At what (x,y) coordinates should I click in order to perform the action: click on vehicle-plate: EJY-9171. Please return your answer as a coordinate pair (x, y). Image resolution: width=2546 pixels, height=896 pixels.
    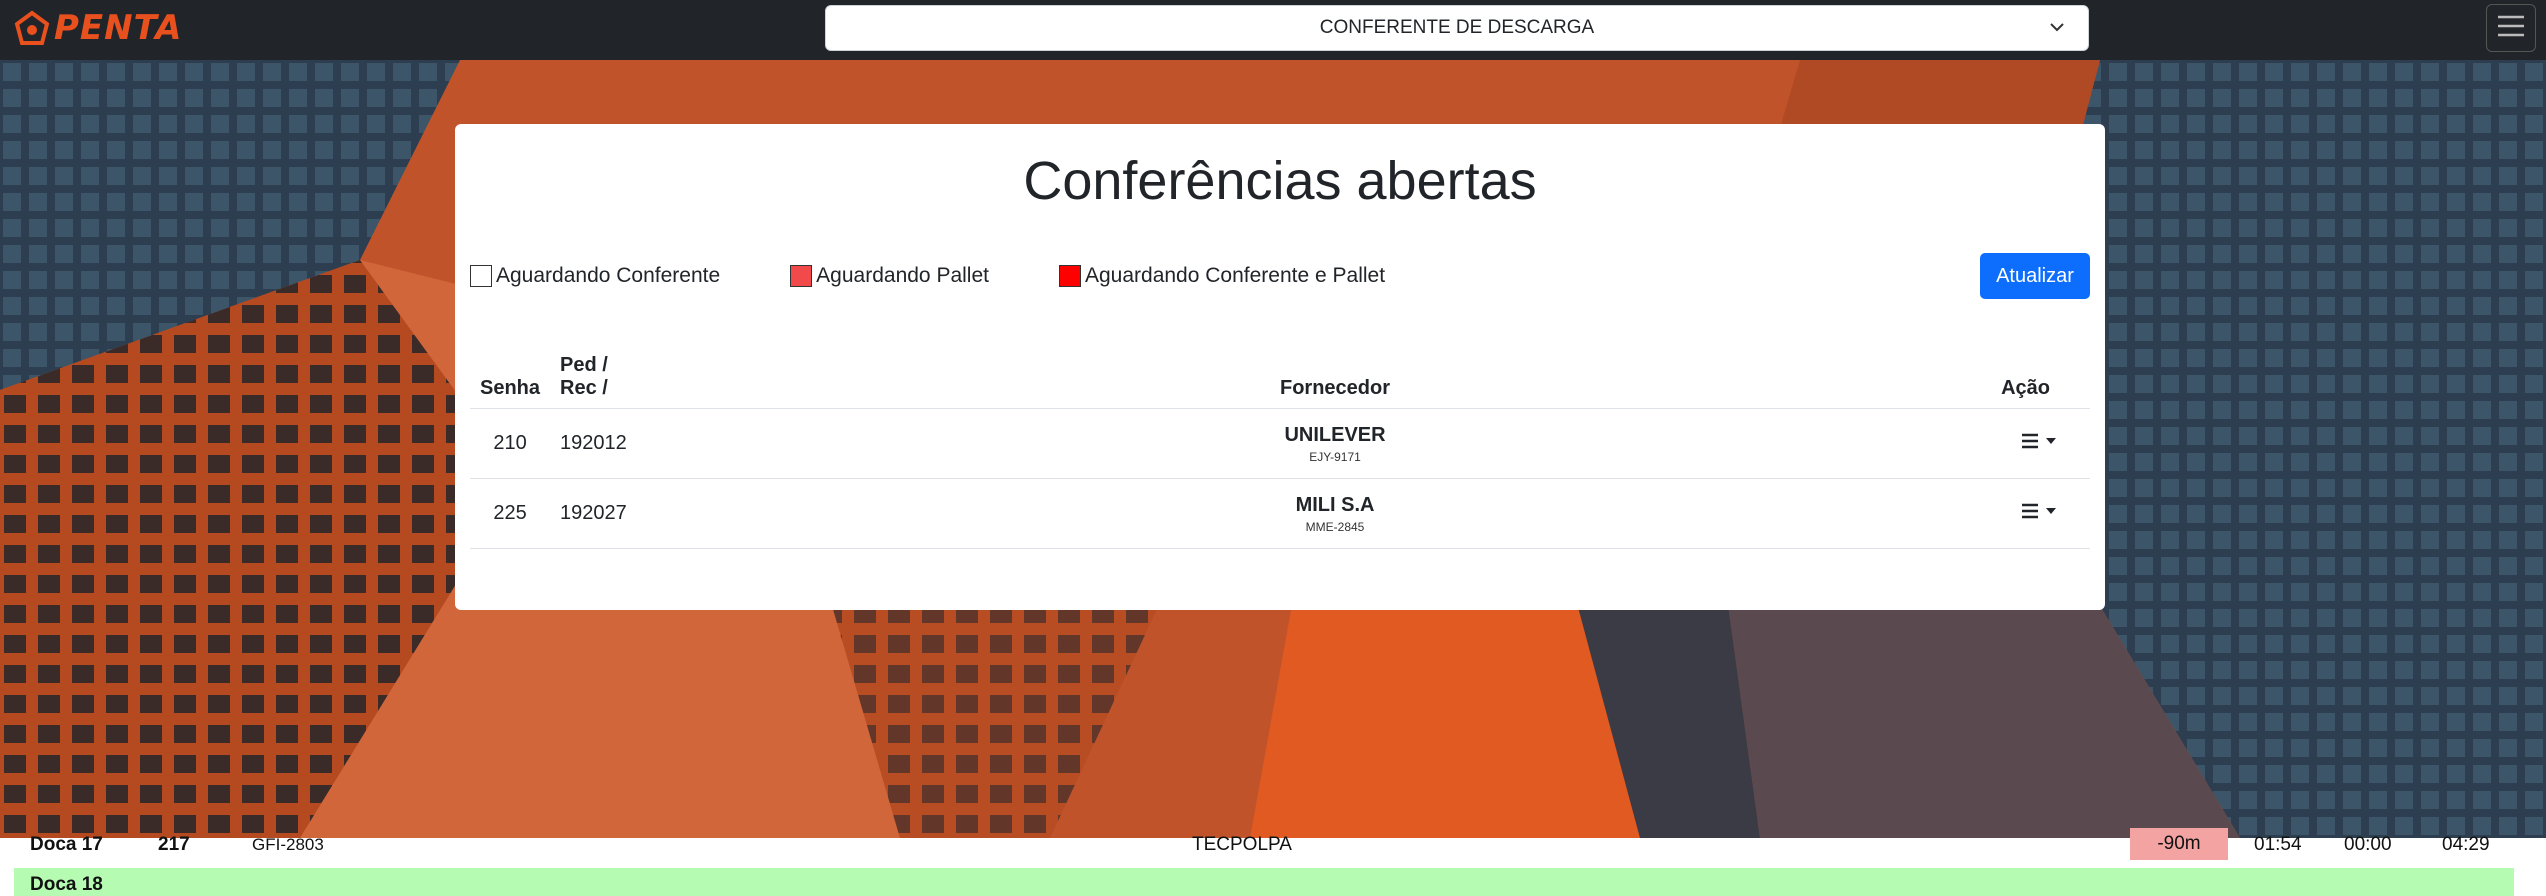
    Looking at the image, I should click on (1335, 456).